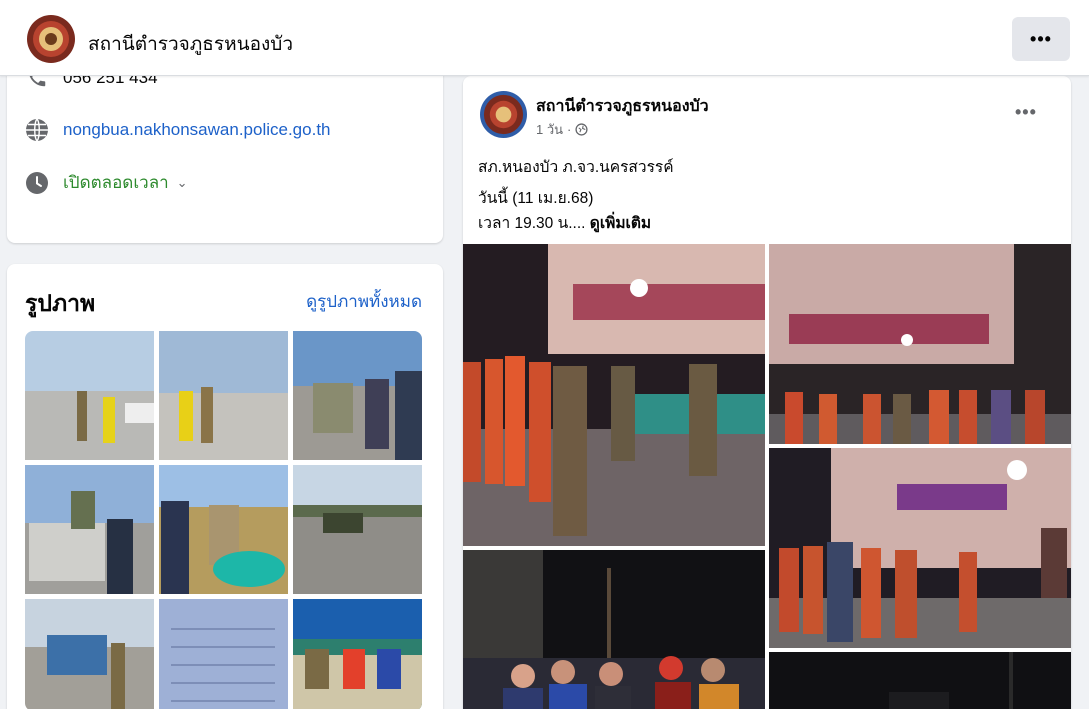 This screenshot has height=709, width=1089. What do you see at coordinates (620, 223) in the screenshot?
I see `see-more-link: ดูเพิ่มเติม` at bounding box center [620, 223].